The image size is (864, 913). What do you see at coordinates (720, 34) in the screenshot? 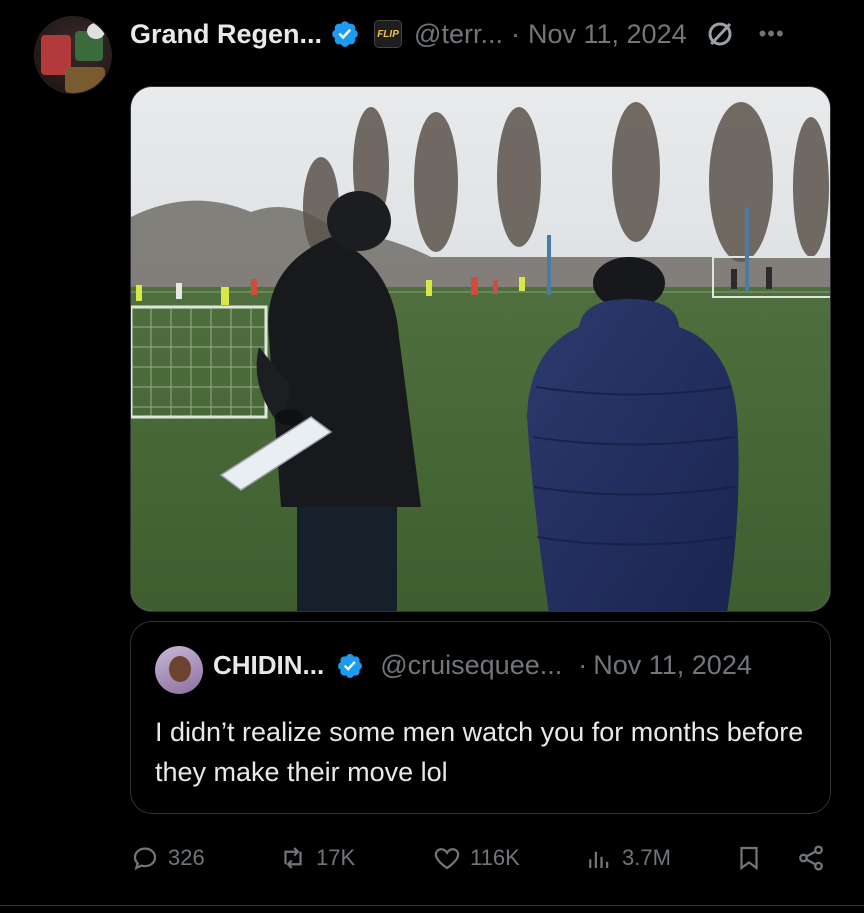
I see `grok-icon` at bounding box center [720, 34].